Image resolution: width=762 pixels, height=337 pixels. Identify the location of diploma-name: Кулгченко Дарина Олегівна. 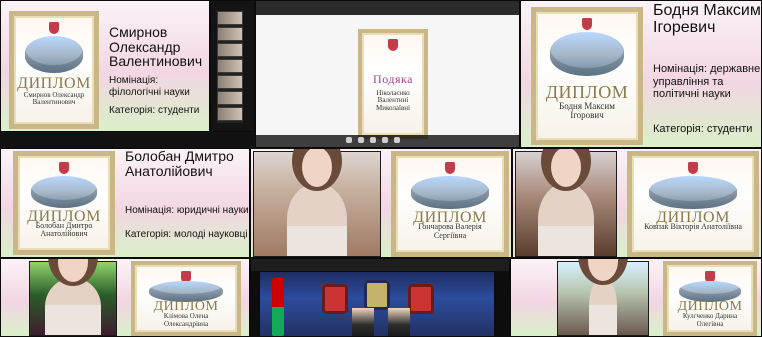
(710, 320).